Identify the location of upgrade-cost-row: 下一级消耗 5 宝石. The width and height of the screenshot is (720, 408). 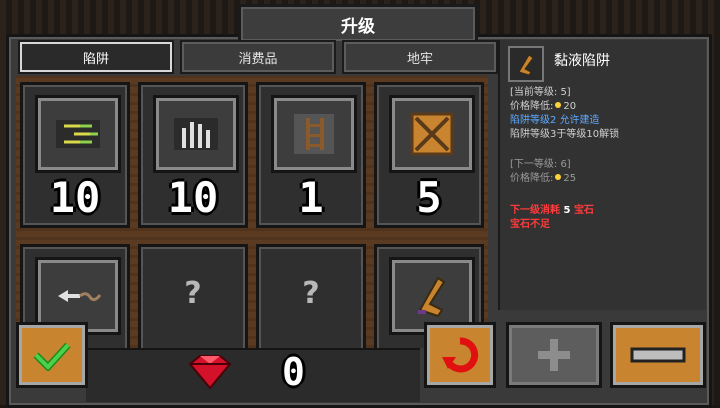
(552, 211).